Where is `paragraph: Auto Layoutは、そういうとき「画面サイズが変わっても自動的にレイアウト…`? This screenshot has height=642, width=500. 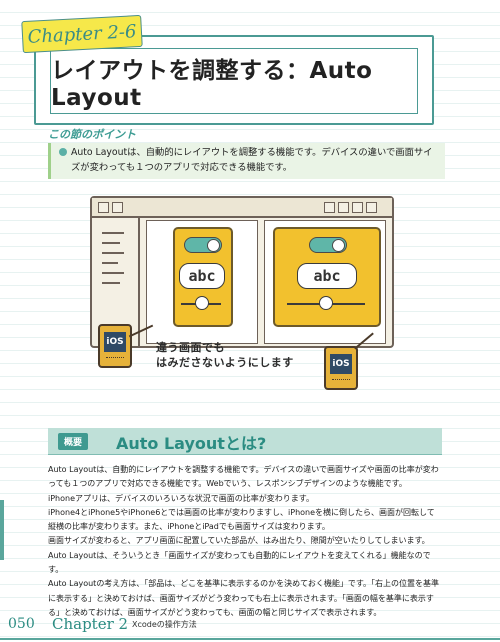 paragraph: Auto Layoutは、そういうとき「画面サイズが変わっても自動的にレイアウト… is located at coordinates (239, 562).